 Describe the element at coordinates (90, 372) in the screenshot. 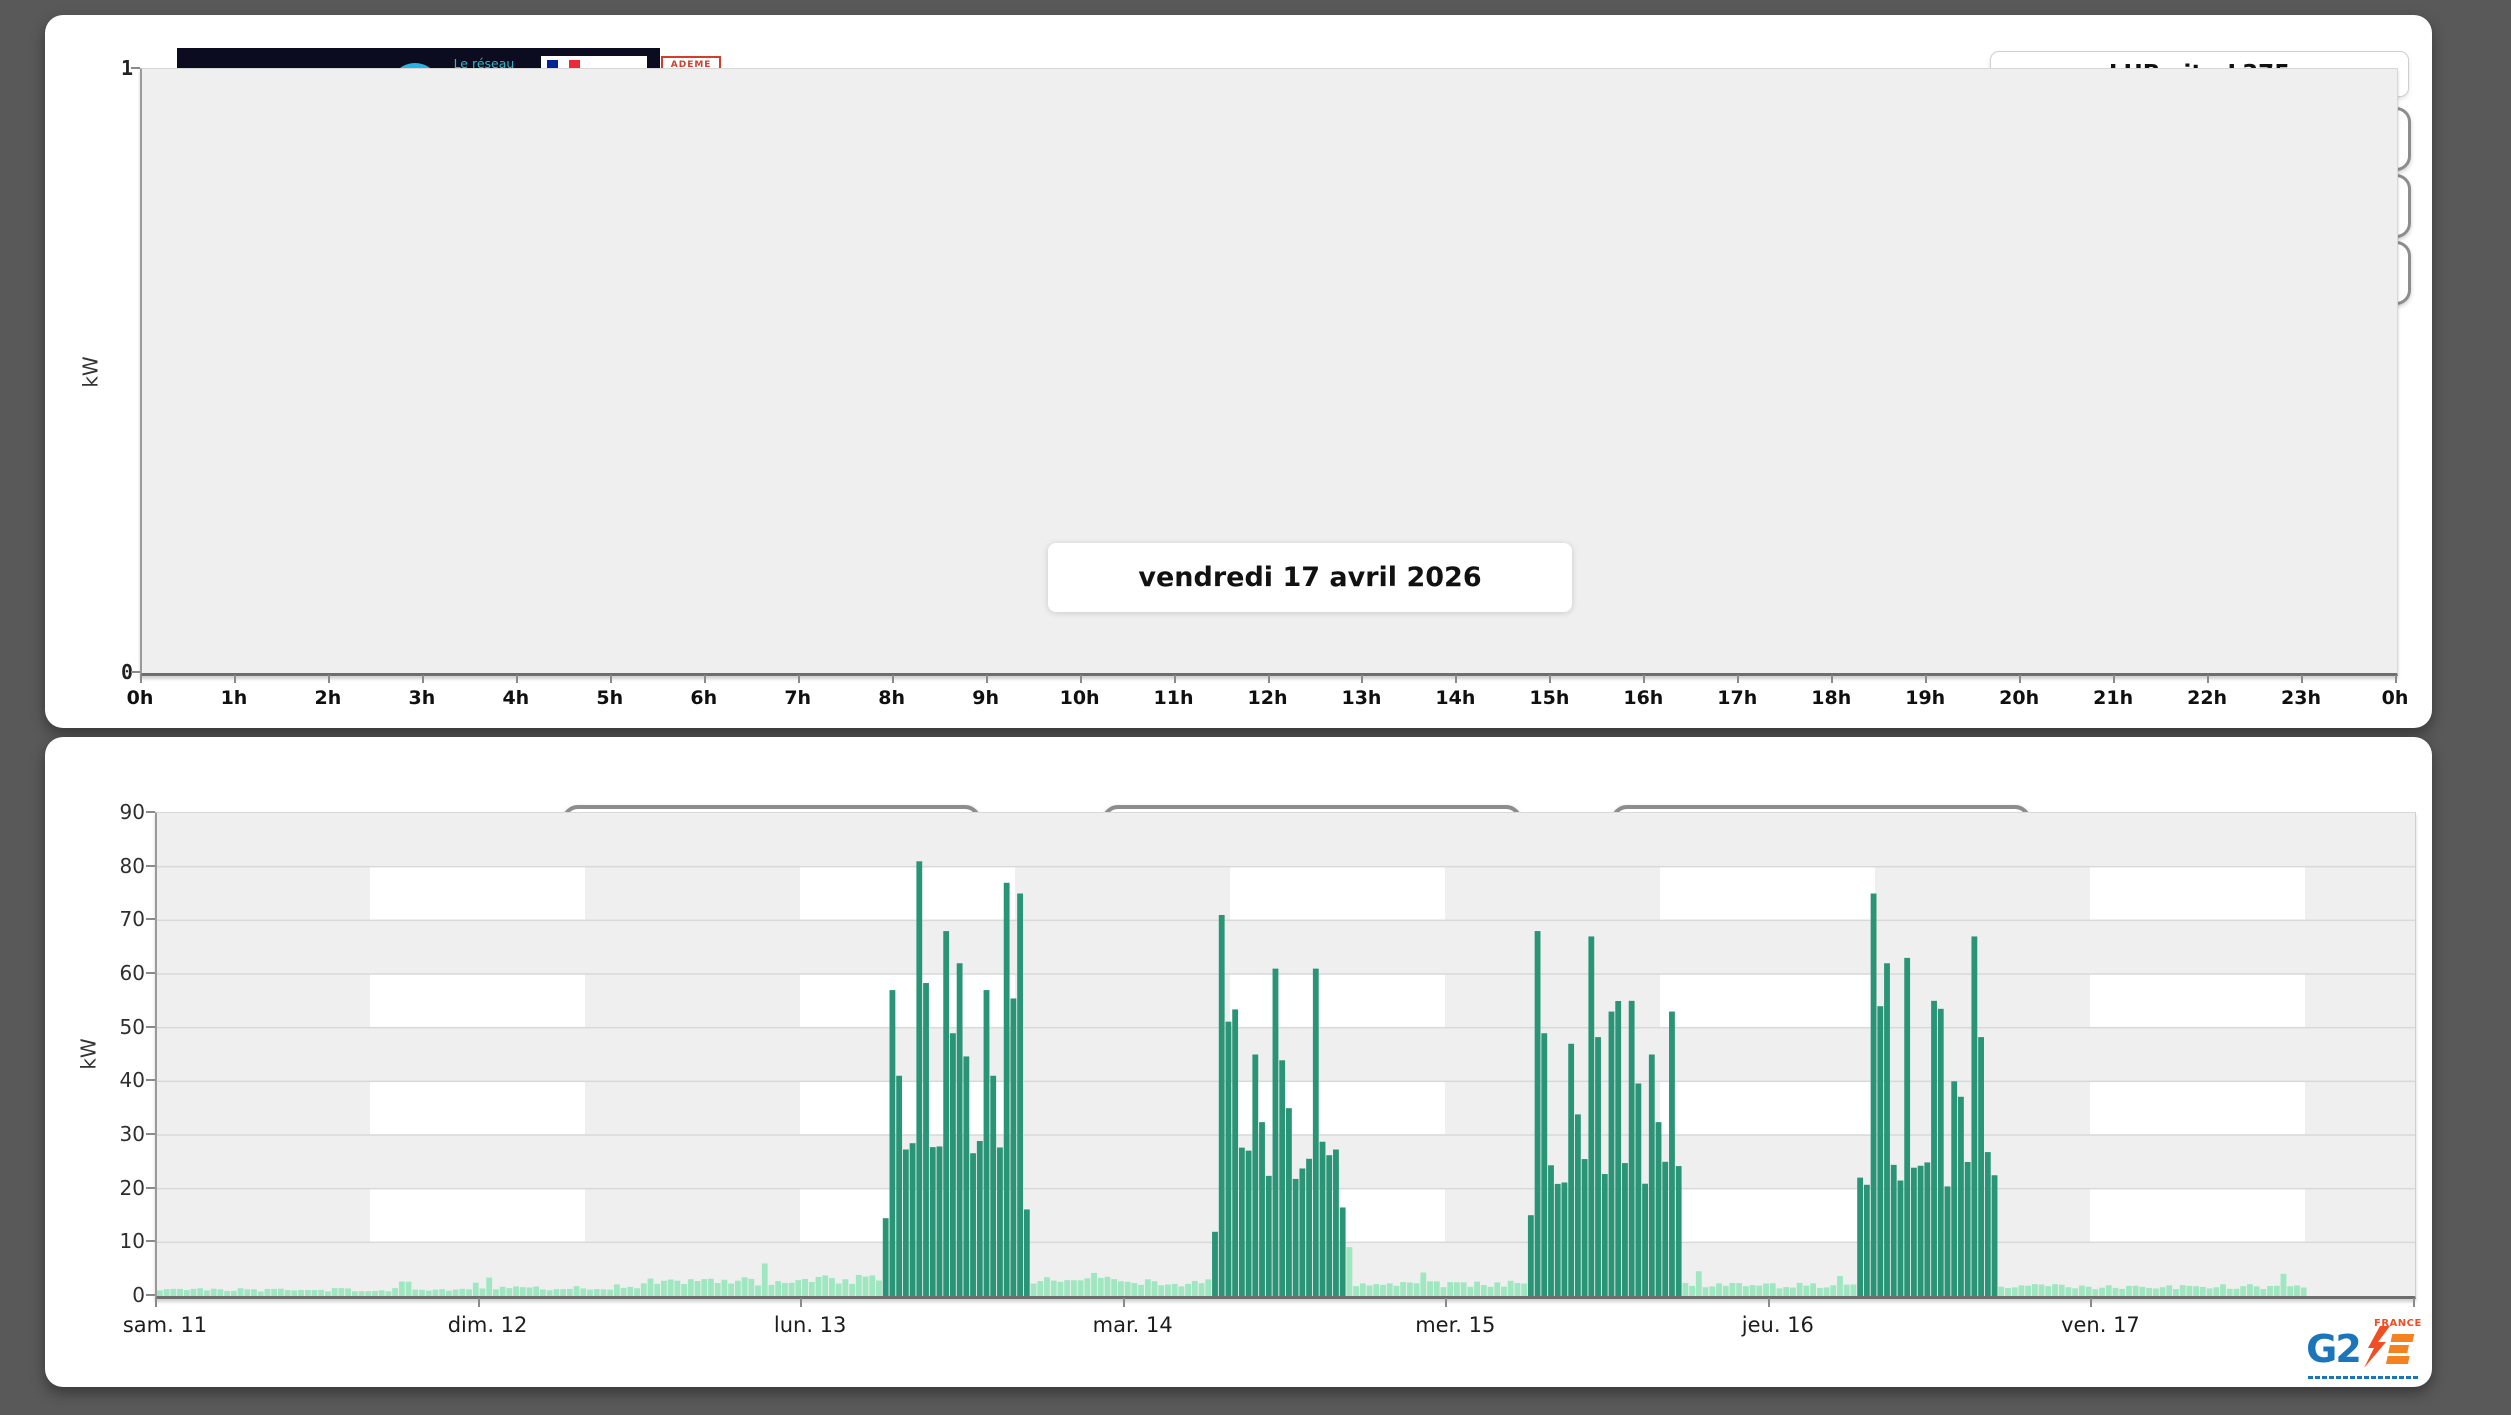

I see `day-chart-y-axis-title: kW` at that location.